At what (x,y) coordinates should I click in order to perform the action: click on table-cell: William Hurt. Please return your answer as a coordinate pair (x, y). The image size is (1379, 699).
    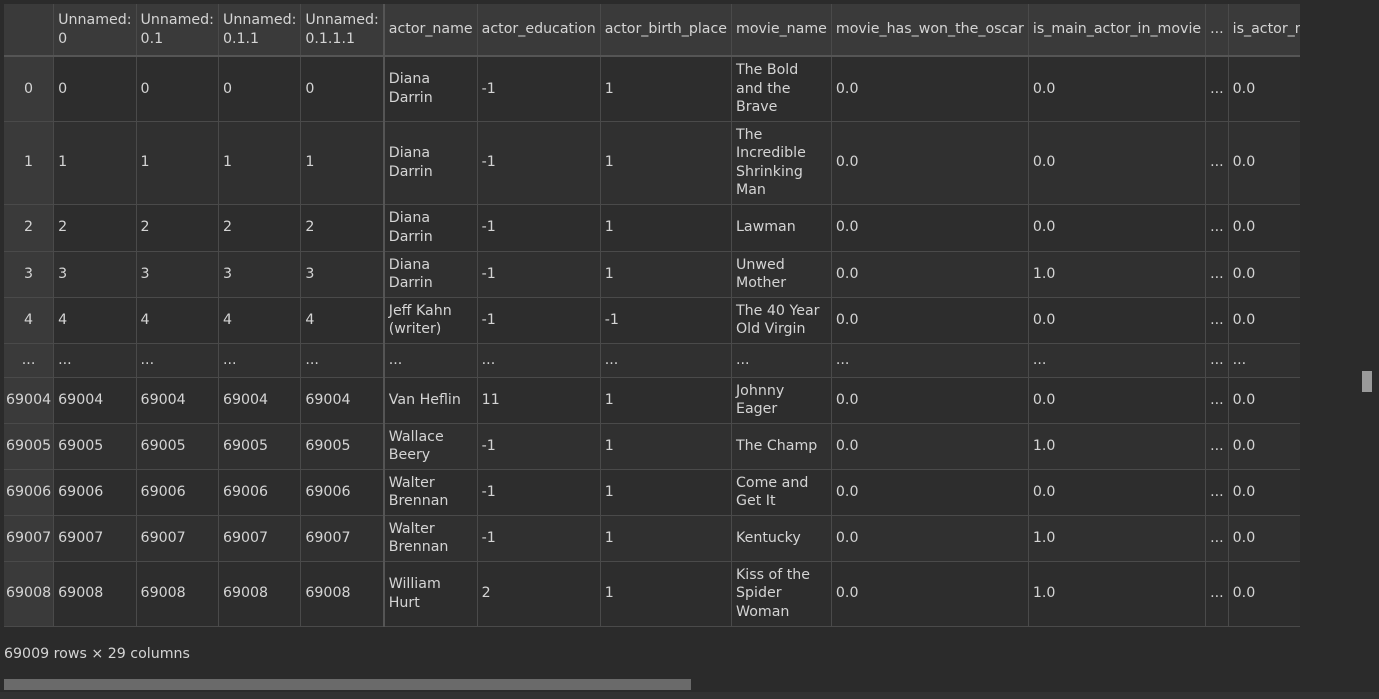
    Looking at the image, I should click on (430, 594).